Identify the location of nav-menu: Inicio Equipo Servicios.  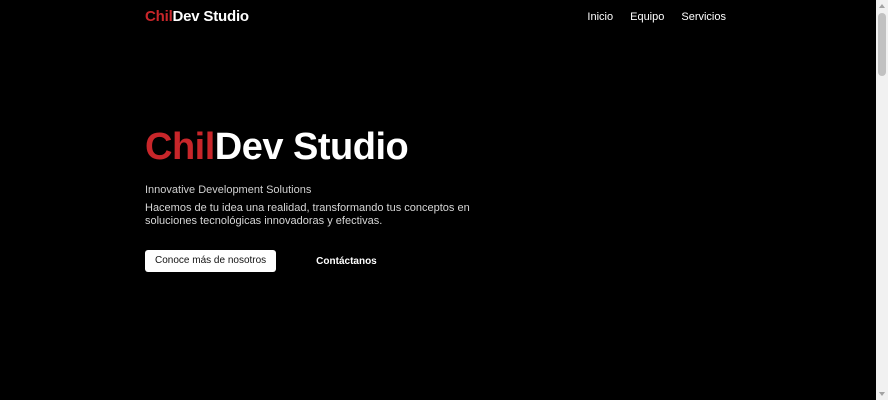
(656, 17).